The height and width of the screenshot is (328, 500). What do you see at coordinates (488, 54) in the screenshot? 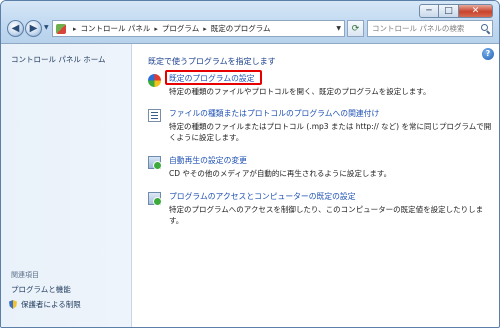
I see `help-icon: ?` at bounding box center [488, 54].